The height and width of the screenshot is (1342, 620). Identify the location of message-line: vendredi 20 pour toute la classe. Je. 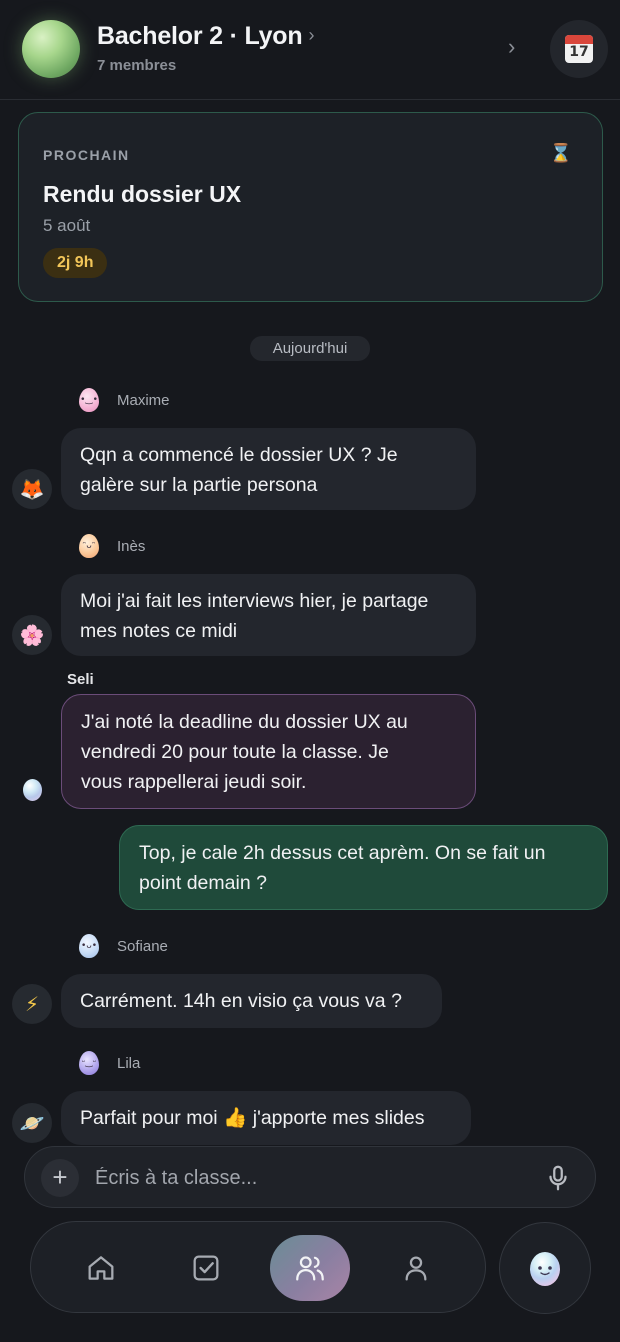
(235, 752).